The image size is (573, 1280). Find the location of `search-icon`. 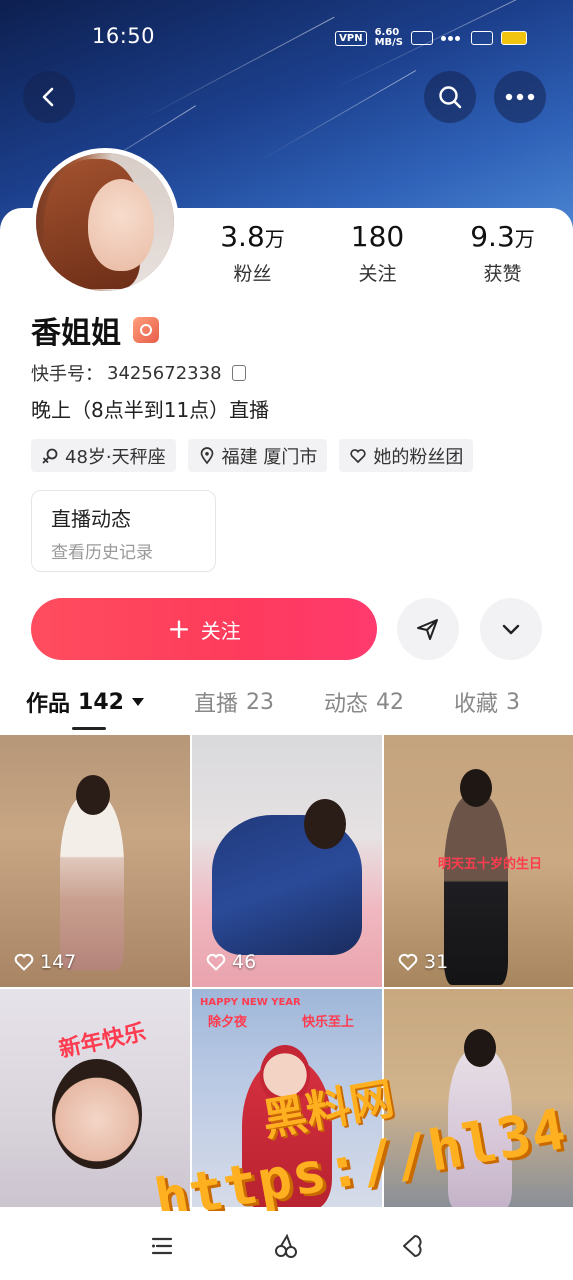

search-icon is located at coordinates (450, 97).